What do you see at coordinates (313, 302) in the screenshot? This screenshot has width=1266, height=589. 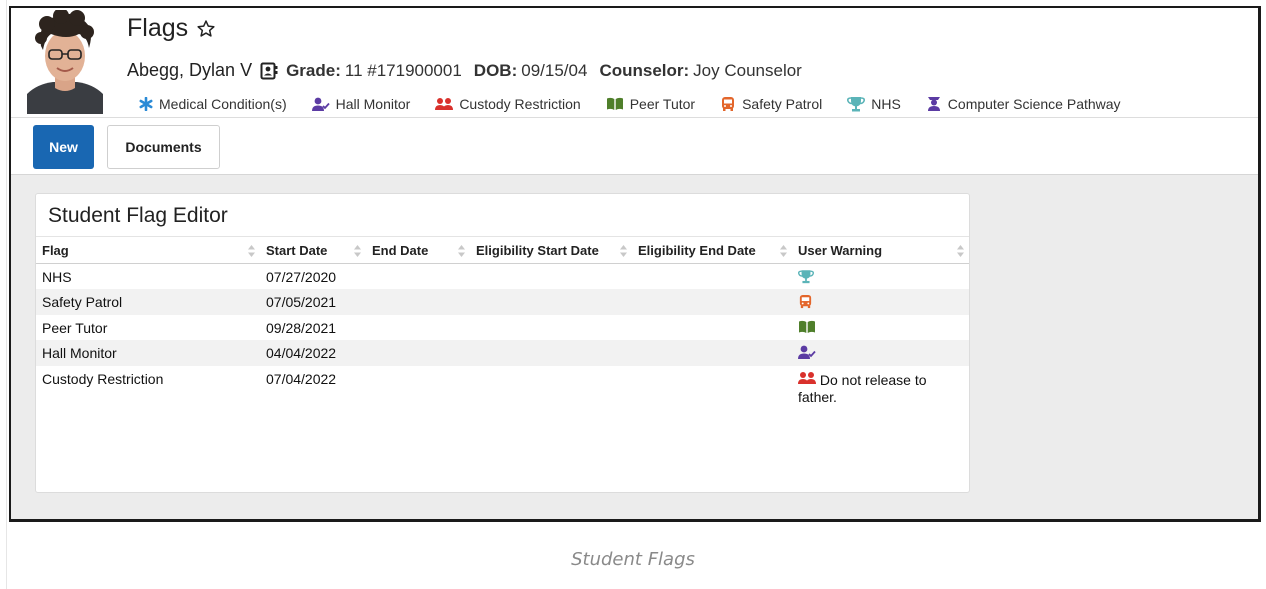 I see `cell-start-date: 07/05/2021` at bounding box center [313, 302].